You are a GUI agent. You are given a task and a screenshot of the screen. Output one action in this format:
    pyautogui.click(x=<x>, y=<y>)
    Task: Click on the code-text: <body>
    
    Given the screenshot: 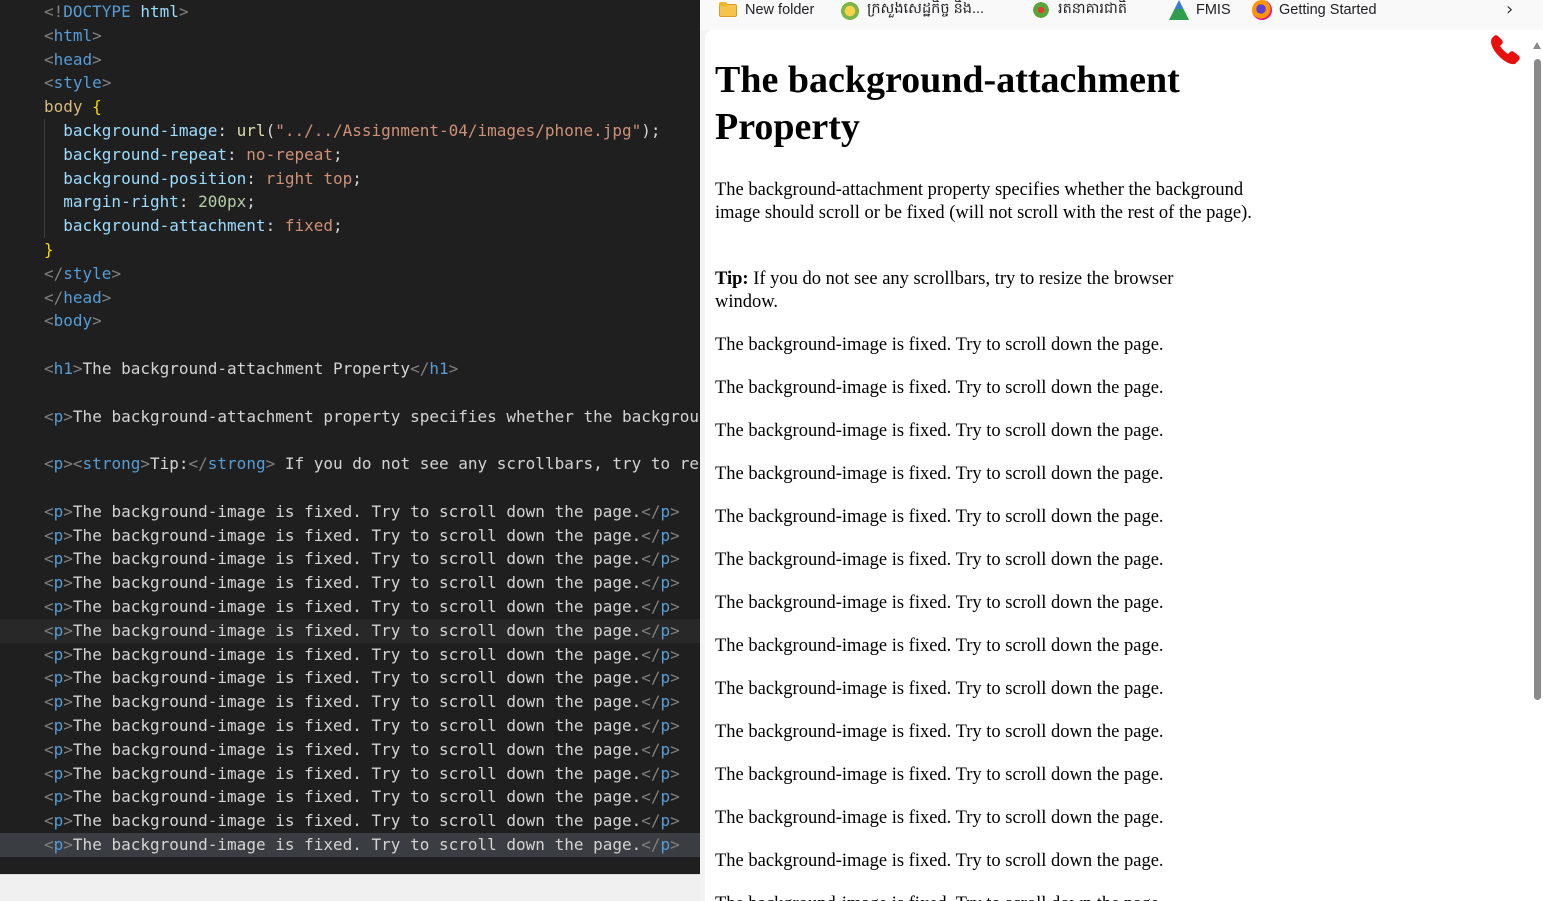 What is the action you would take?
    pyautogui.click(x=73, y=321)
    